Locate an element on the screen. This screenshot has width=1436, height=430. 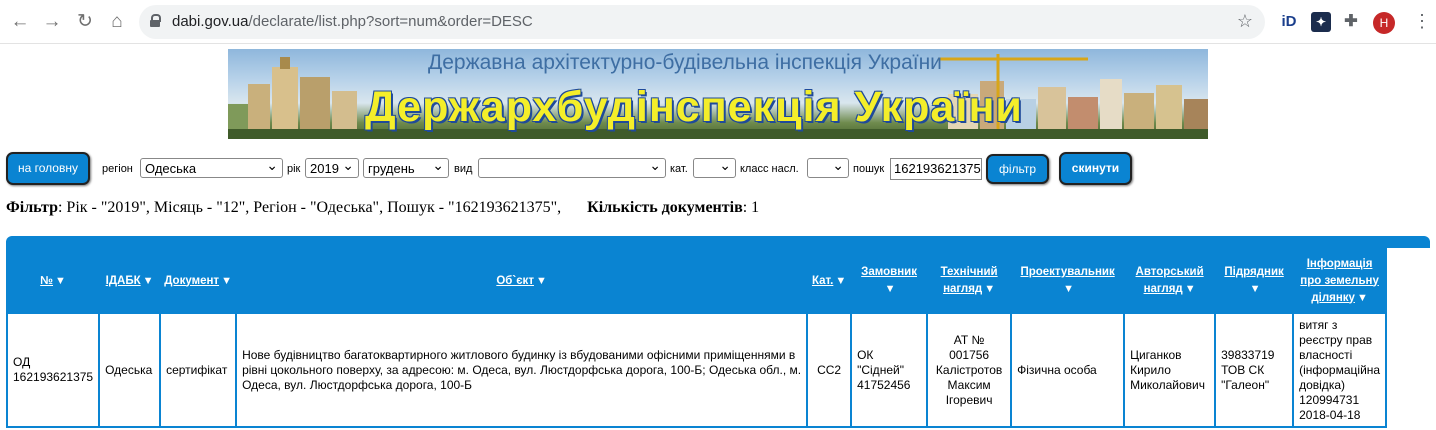
type-label: вид is located at coordinates (463, 169).